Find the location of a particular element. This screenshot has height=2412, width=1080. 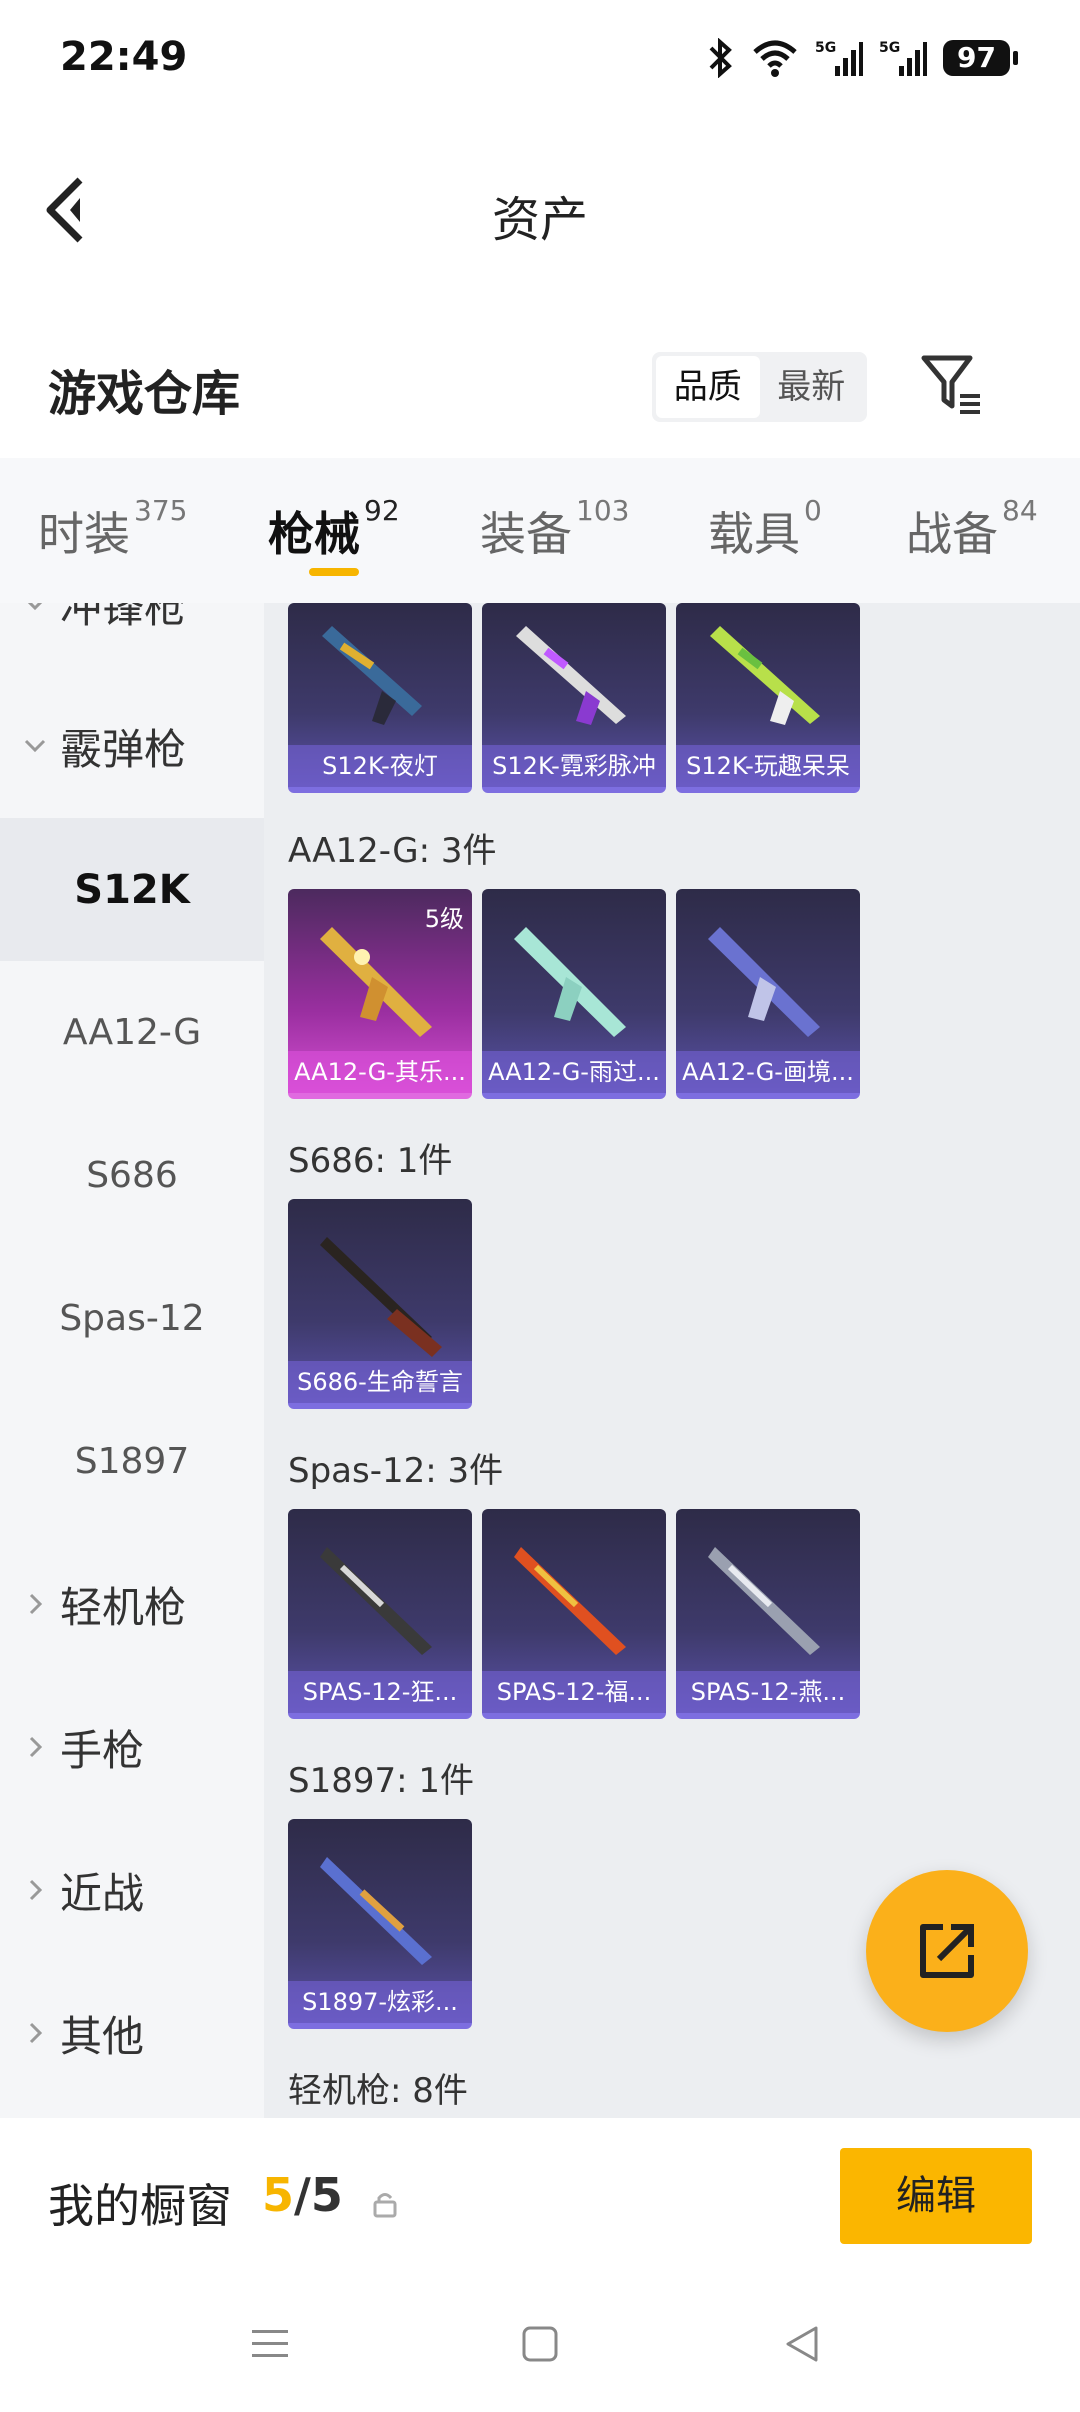

sidebar-item-s686: S686 is located at coordinates (132, 1175).